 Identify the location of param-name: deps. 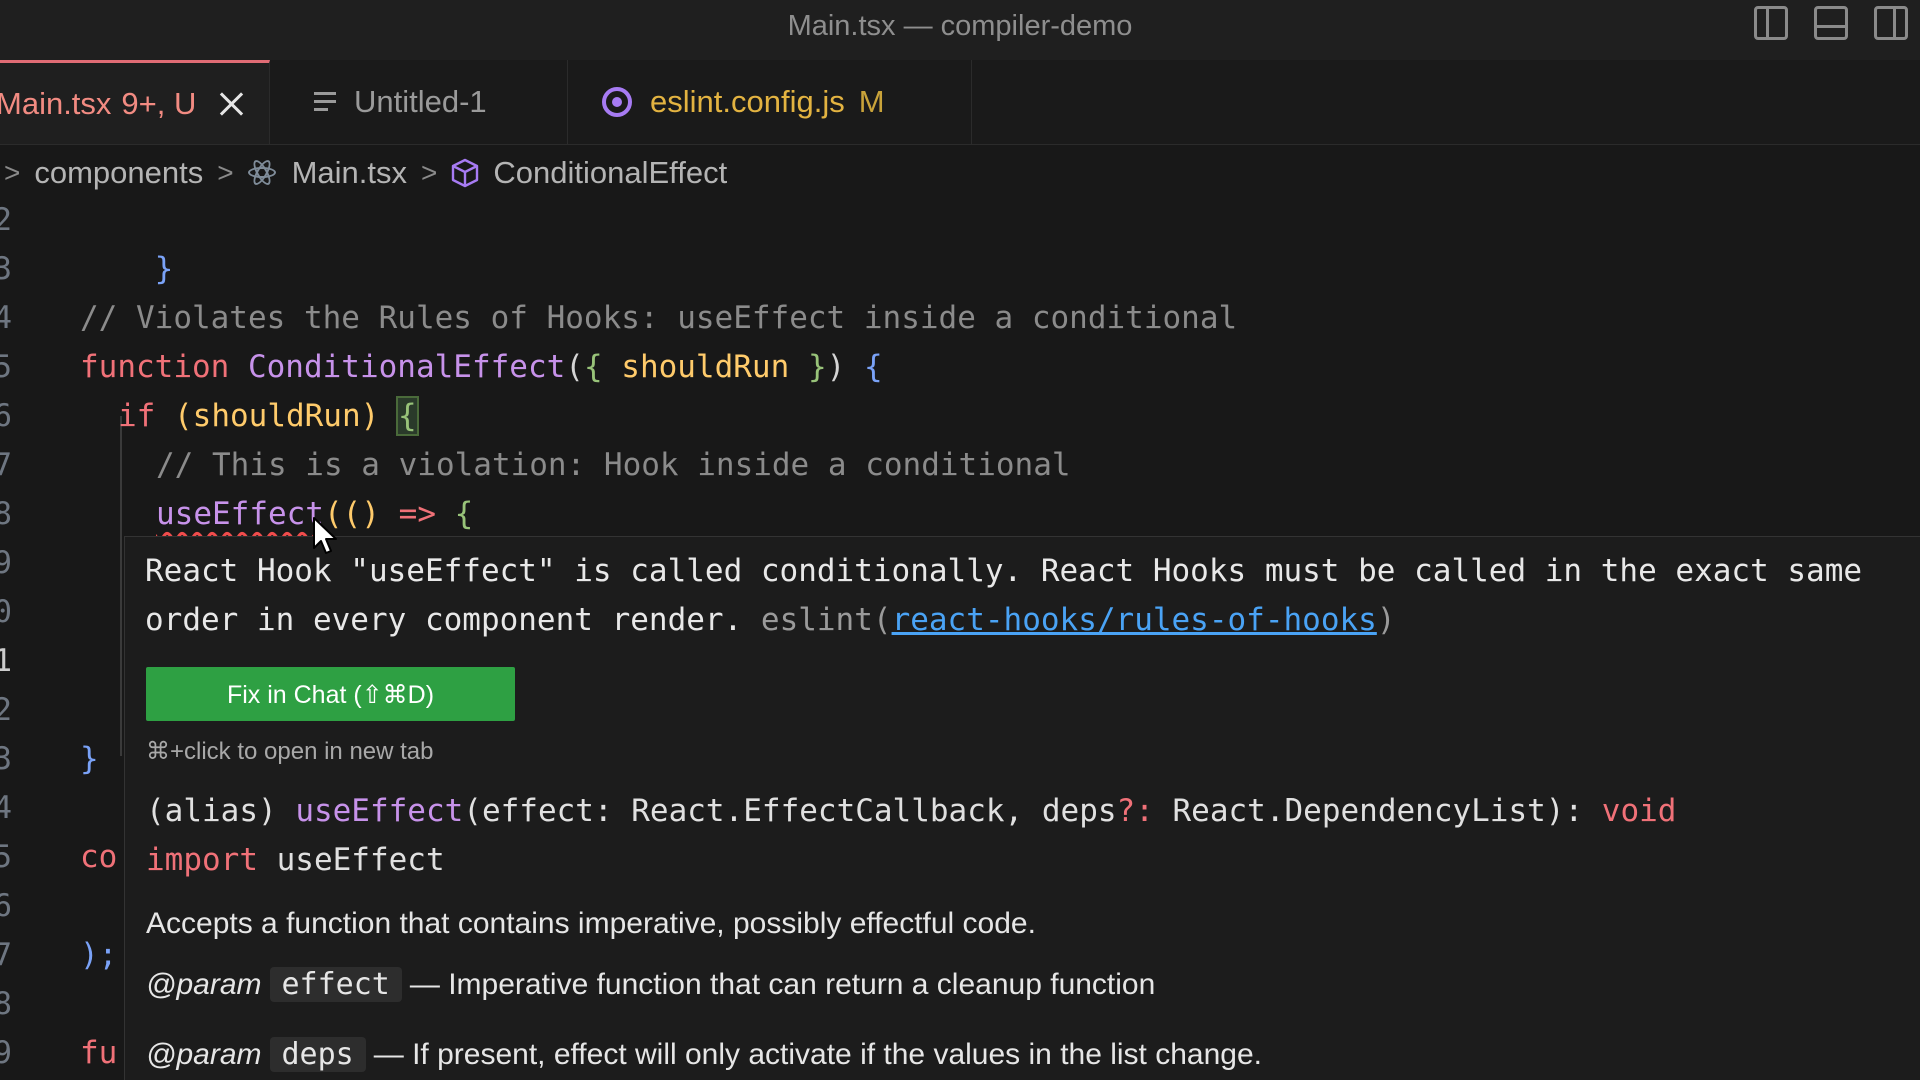
(317, 1054).